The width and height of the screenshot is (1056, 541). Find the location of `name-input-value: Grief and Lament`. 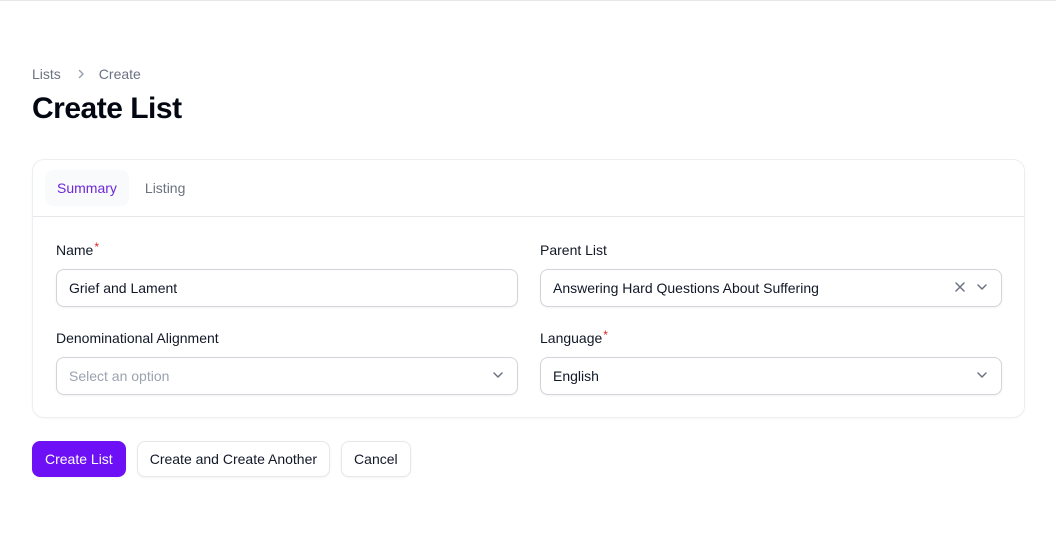

name-input-value: Grief and Lament is located at coordinates (123, 288).